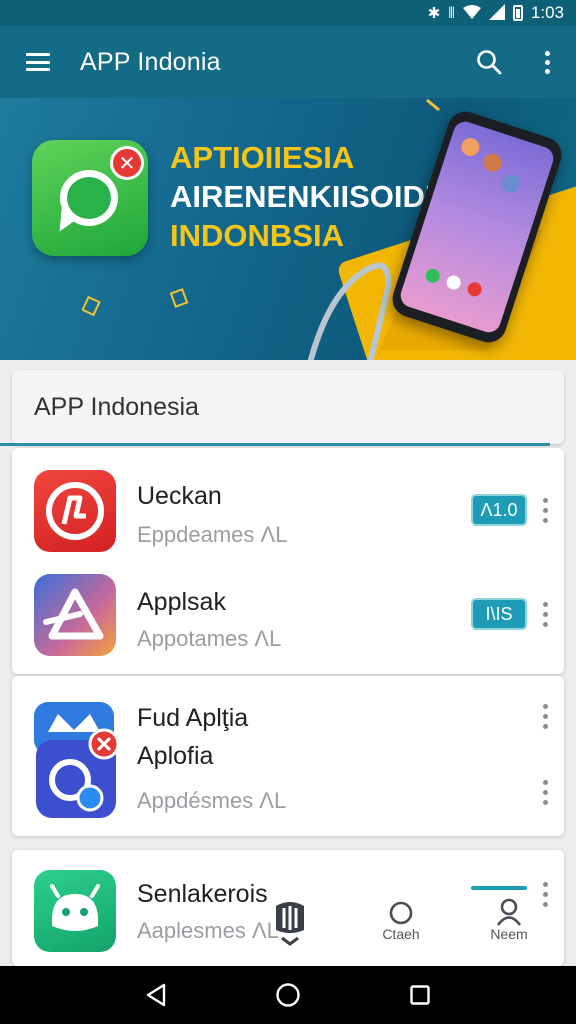  Describe the element at coordinates (38, 62) in the screenshot. I see `menu-icon` at that location.